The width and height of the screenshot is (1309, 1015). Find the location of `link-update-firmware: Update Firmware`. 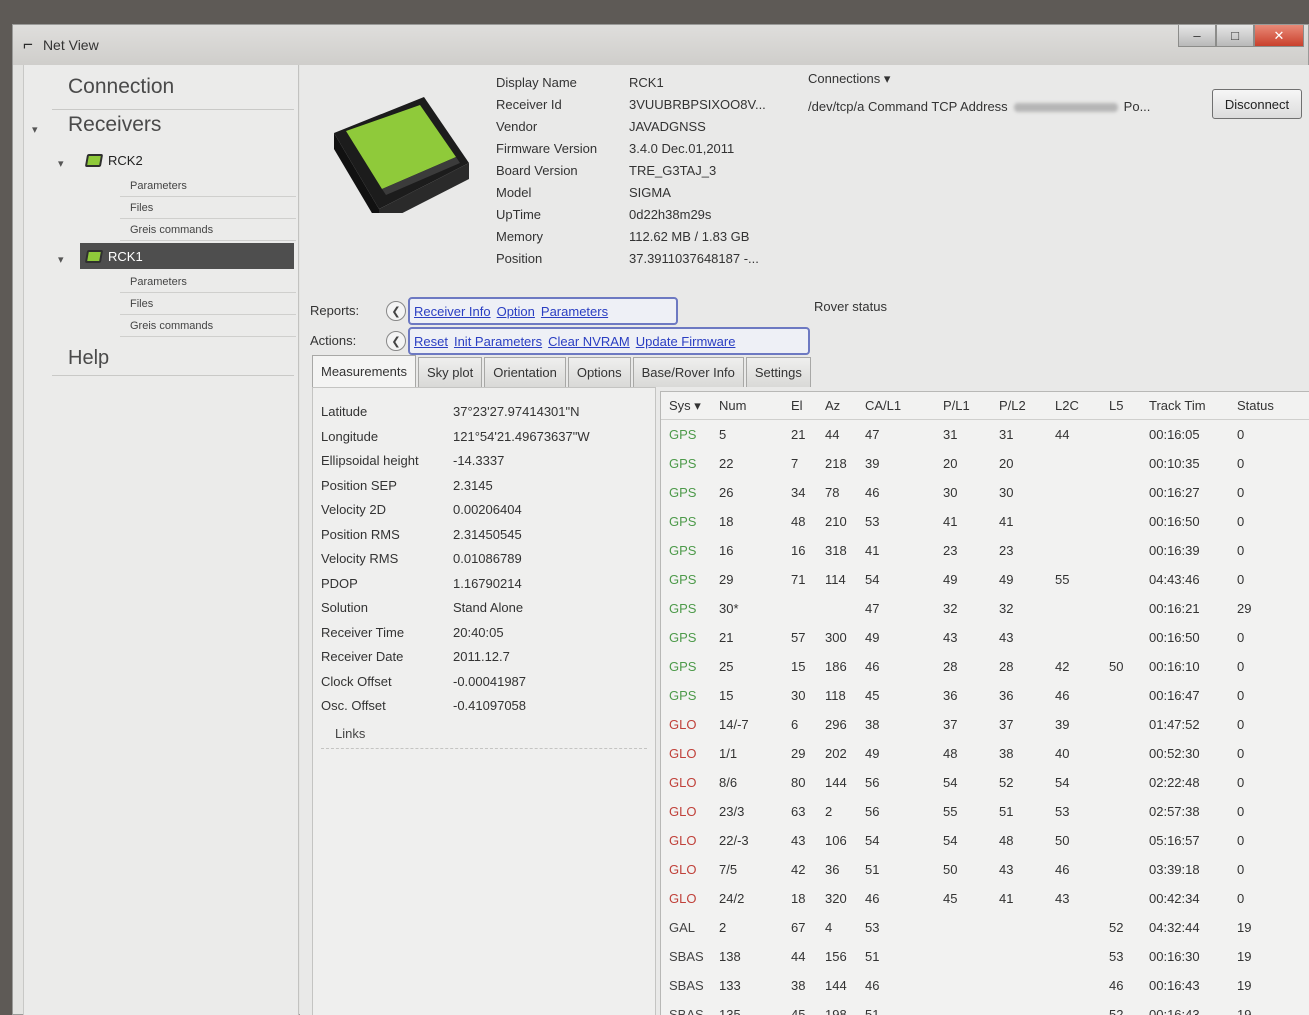

link-update-firmware: Update Firmware is located at coordinates (686, 341).